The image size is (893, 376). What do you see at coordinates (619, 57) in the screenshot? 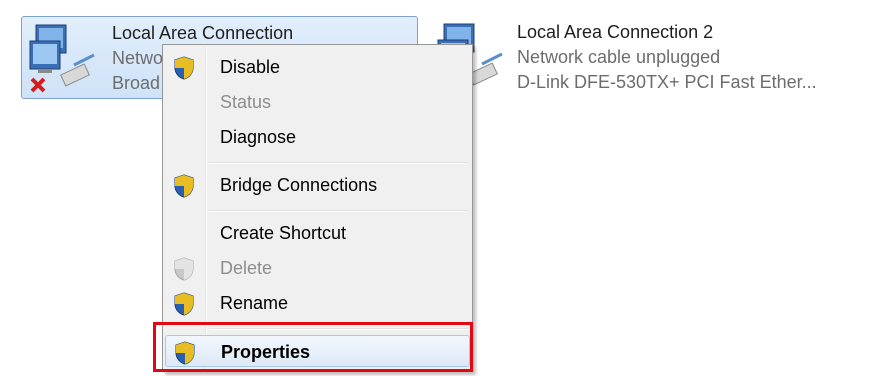
I see `connection-status: Network cable unplugged` at bounding box center [619, 57].